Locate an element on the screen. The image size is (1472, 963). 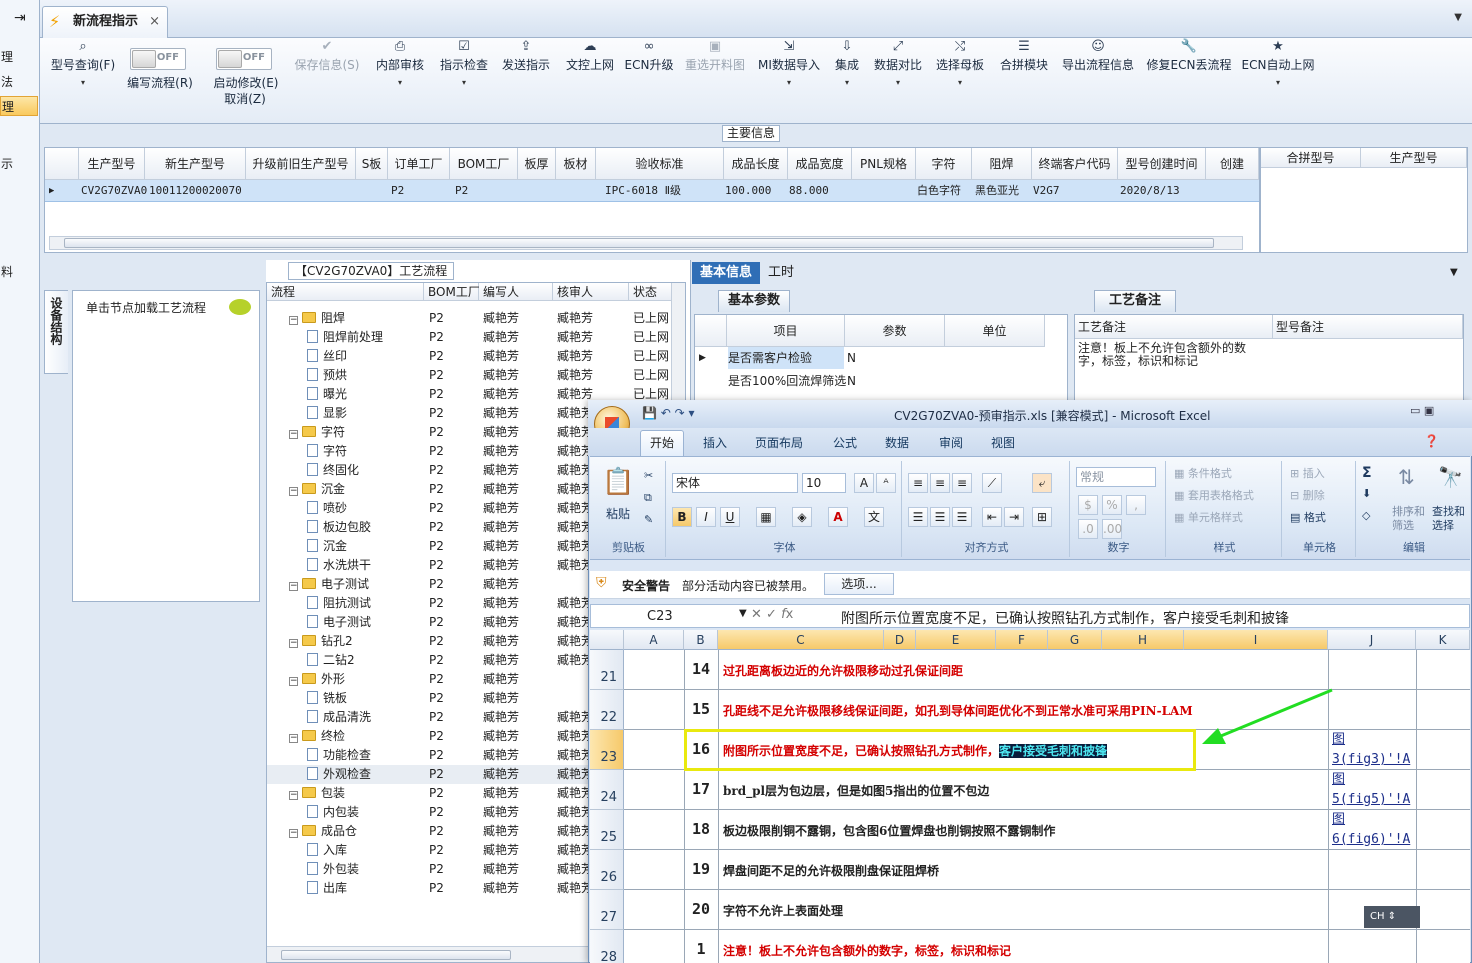
tree-node: 内包装 is located at coordinates (333, 812).